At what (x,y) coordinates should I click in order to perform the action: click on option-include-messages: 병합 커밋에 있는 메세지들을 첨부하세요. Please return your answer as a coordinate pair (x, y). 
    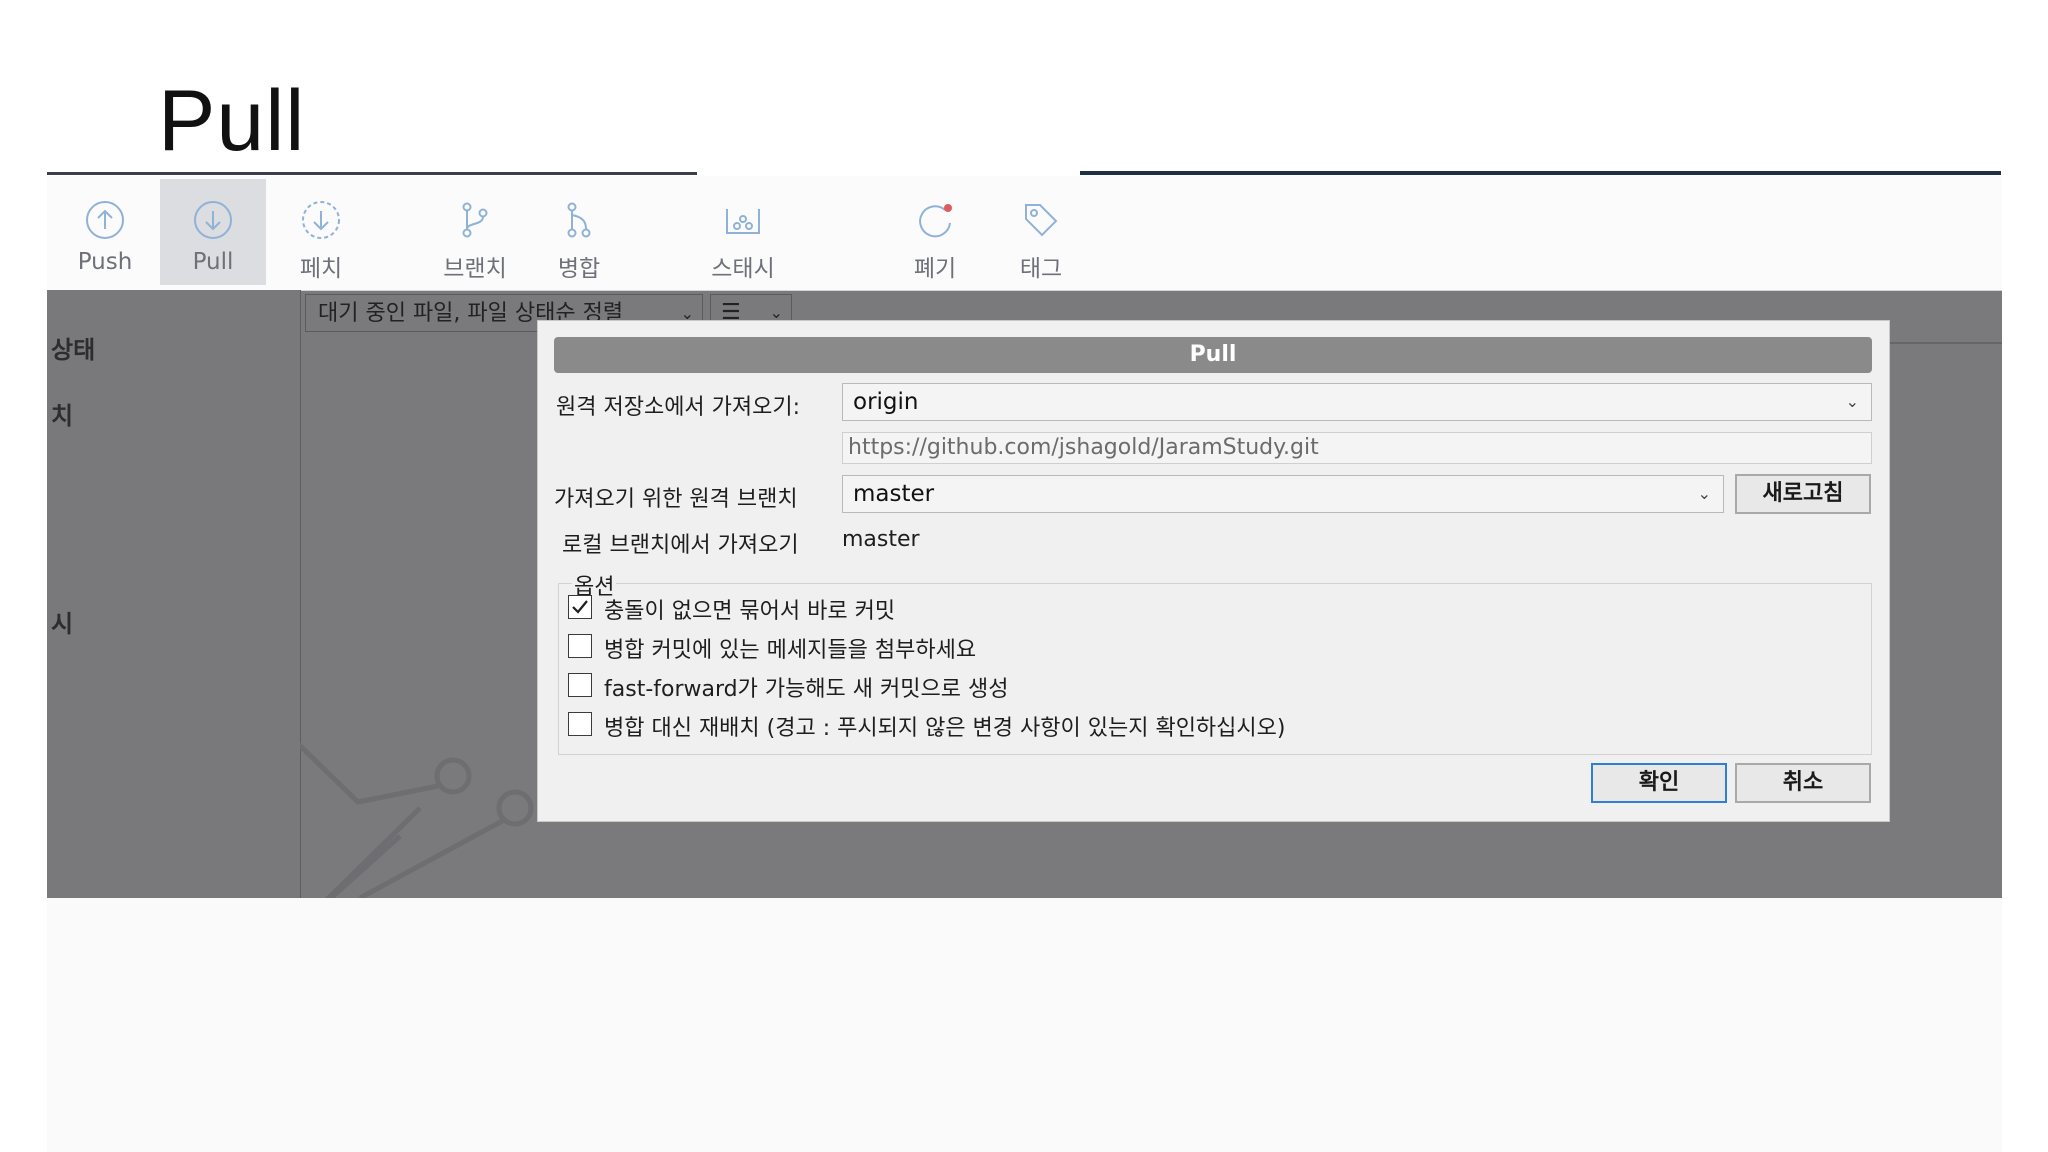
    Looking at the image, I should click on (848, 647).